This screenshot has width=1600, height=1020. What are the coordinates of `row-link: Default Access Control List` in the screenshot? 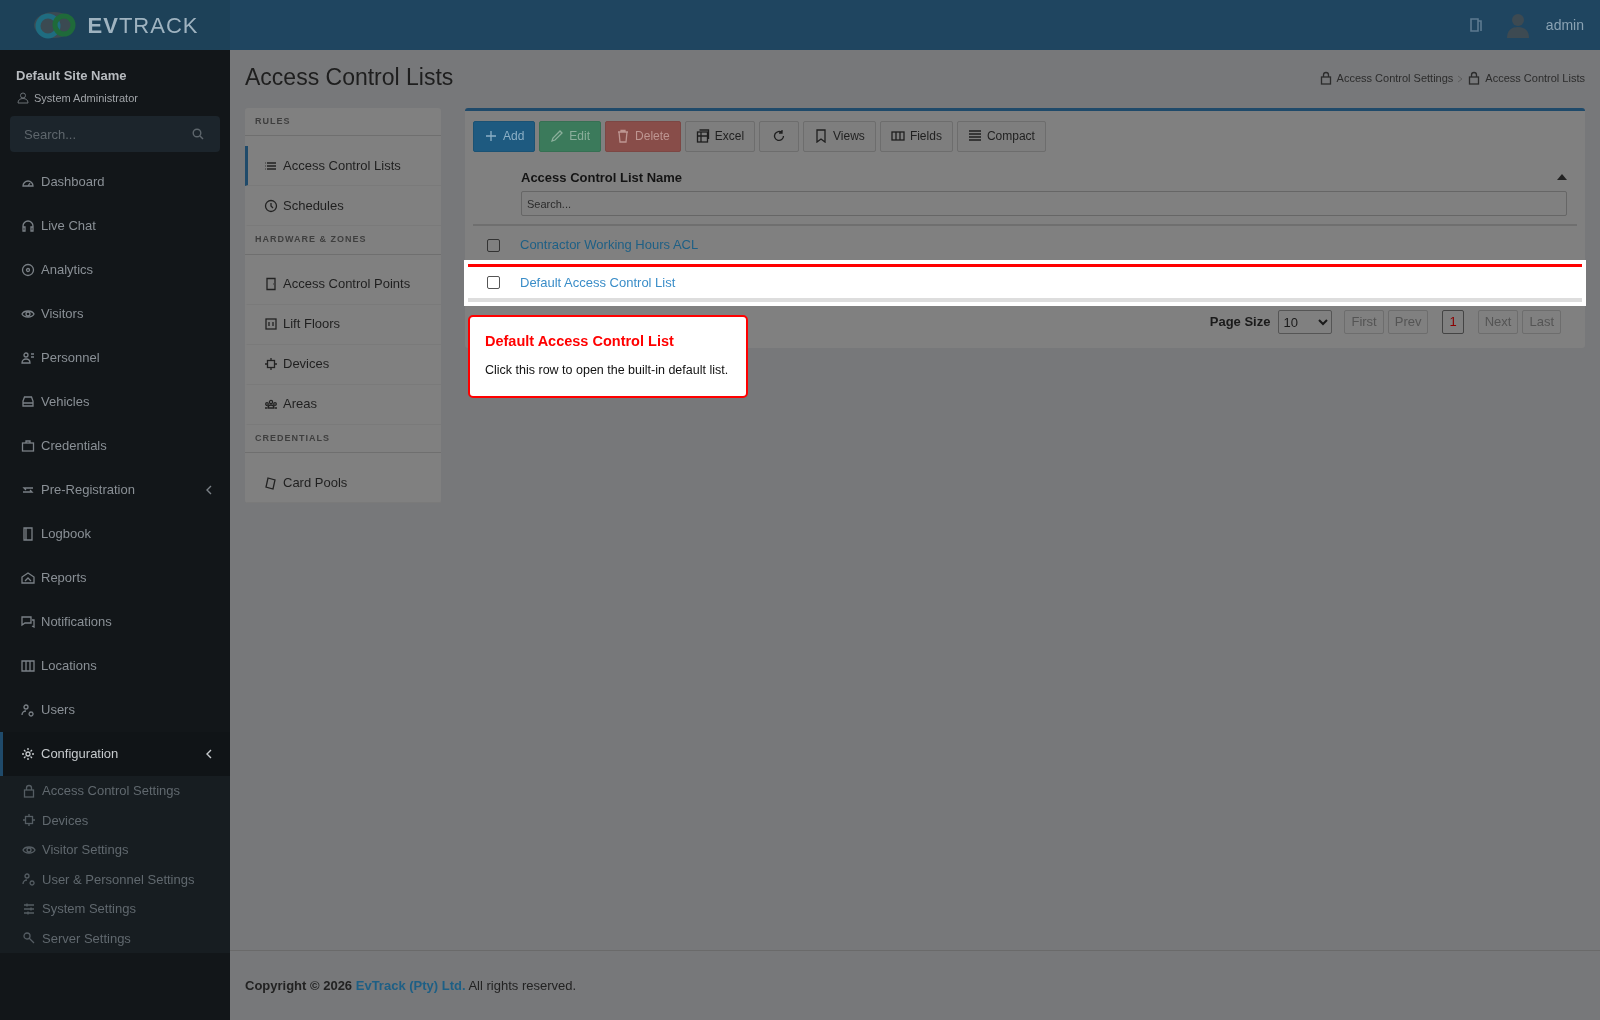 It's located at (598, 282).